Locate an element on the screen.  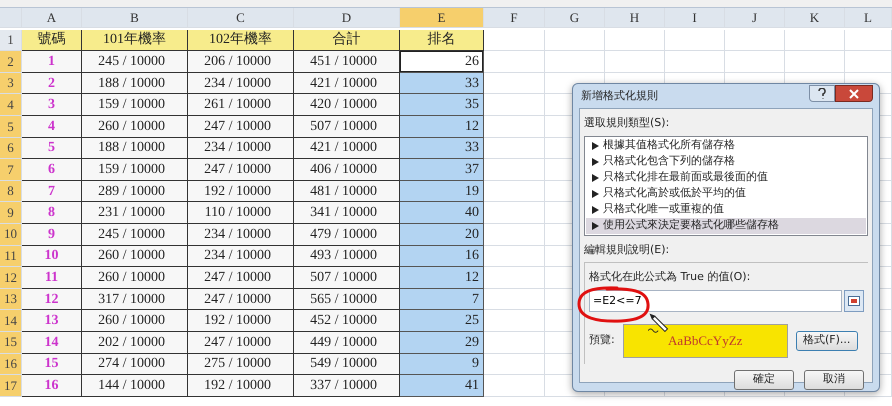
column-header: B is located at coordinates (135, 18).